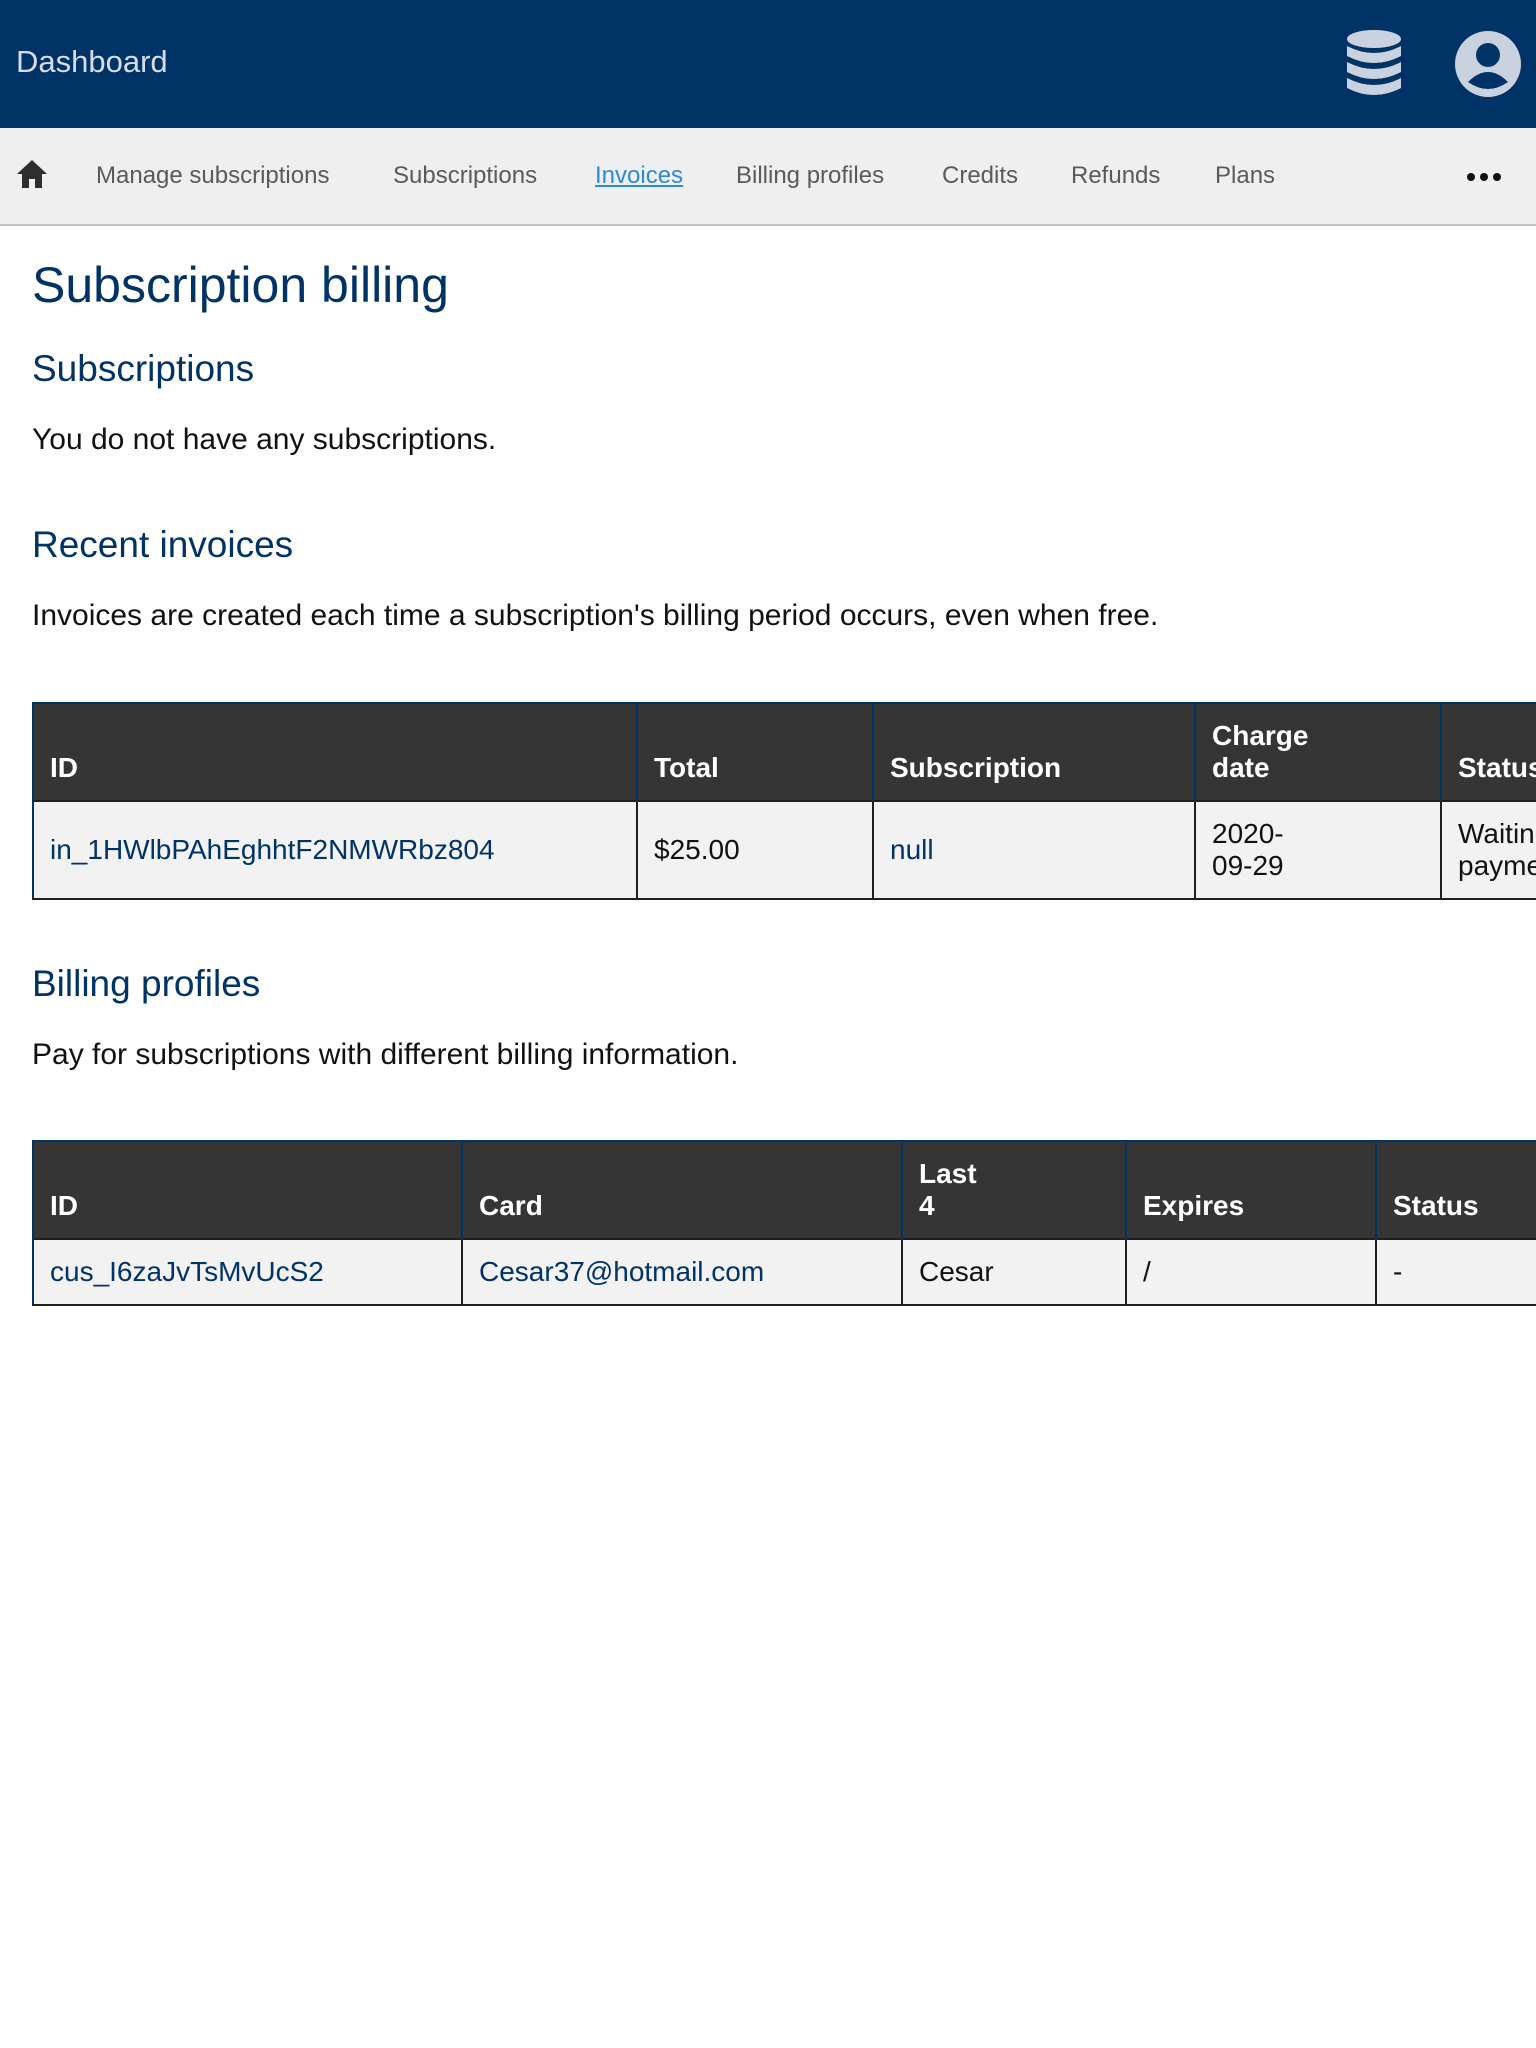  What do you see at coordinates (1014, 1272) in the screenshot?
I see `profile-last4-cell: Cesar` at bounding box center [1014, 1272].